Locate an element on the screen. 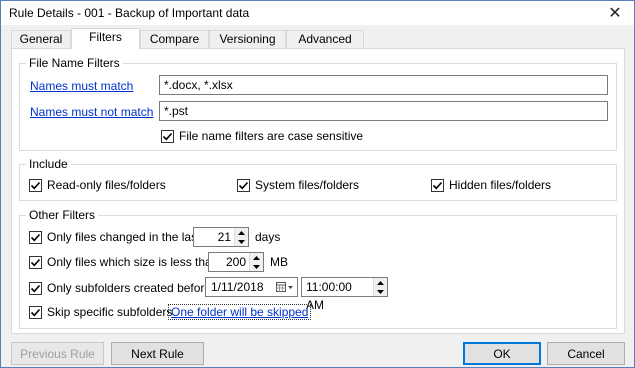 The height and width of the screenshot is (368, 635). previous-rule-button: Previous Rule is located at coordinates (57, 353).